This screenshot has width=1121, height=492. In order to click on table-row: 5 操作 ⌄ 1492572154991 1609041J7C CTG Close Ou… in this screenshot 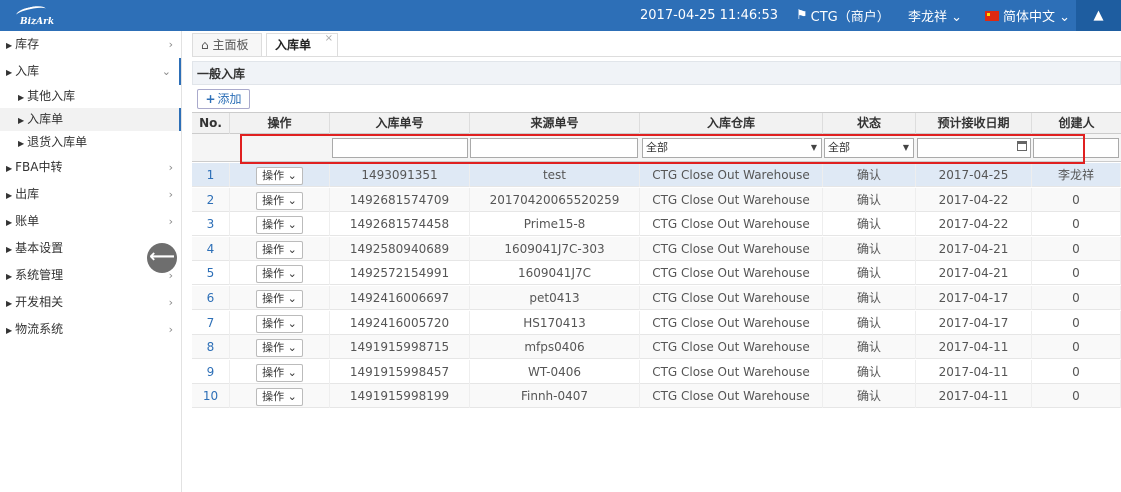, I will do `click(656, 273)`.